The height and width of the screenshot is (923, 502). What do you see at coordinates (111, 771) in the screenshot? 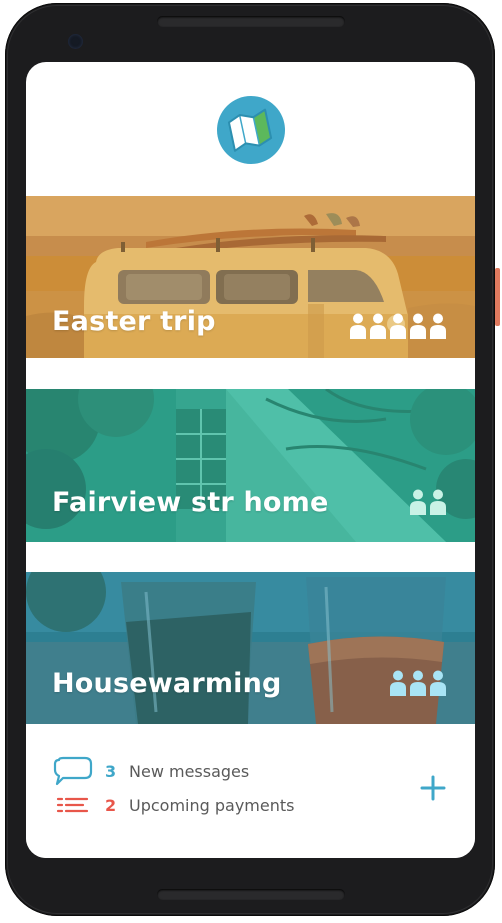
I see `new-messages-count: 3` at bounding box center [111, 771].